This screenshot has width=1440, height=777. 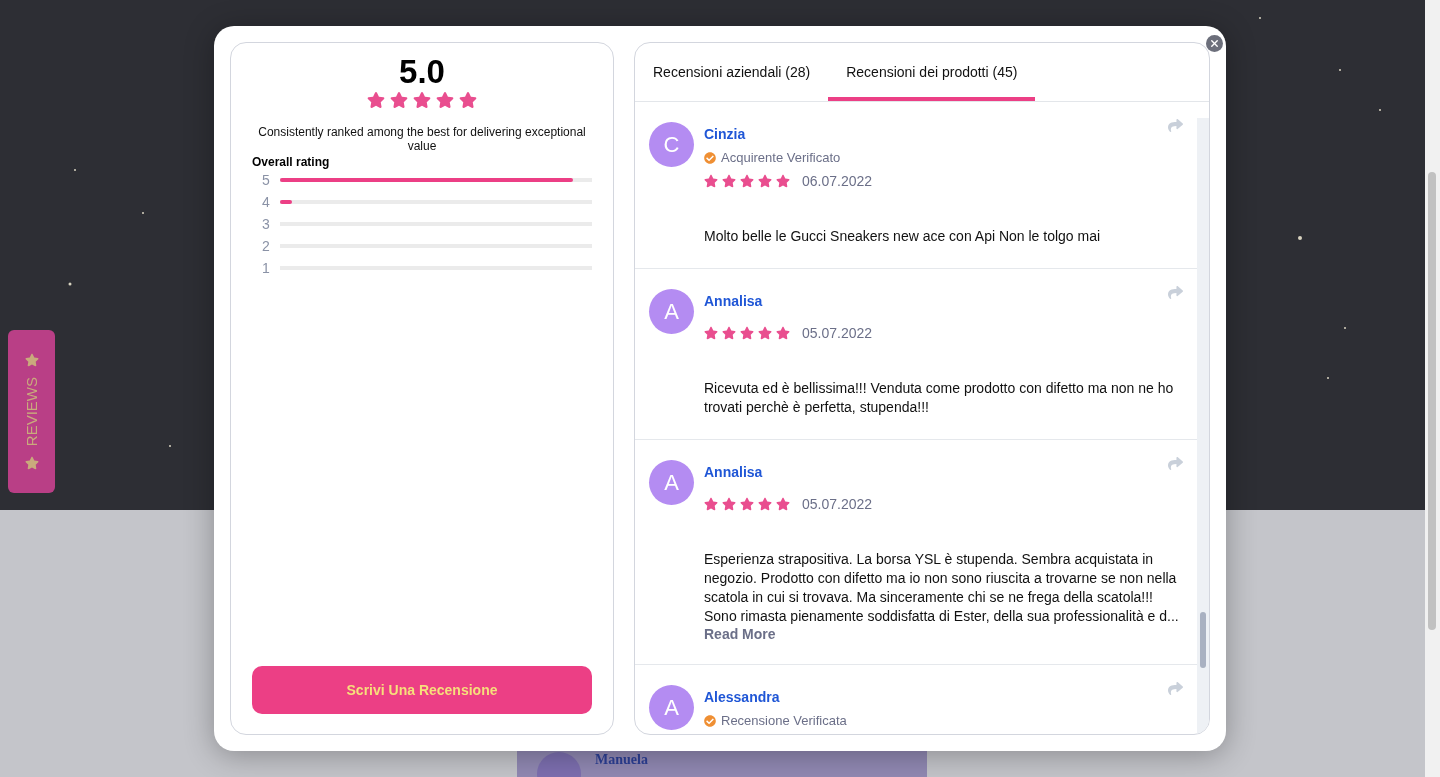 I want to click on reviewer-name: Cinzia, so click(x=725, y=134).